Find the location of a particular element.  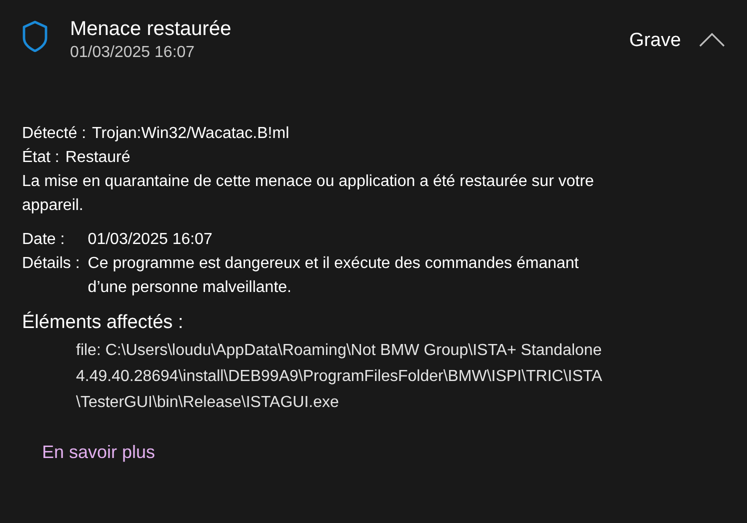

severity-label: Grave is located at coordinates (655, 41).